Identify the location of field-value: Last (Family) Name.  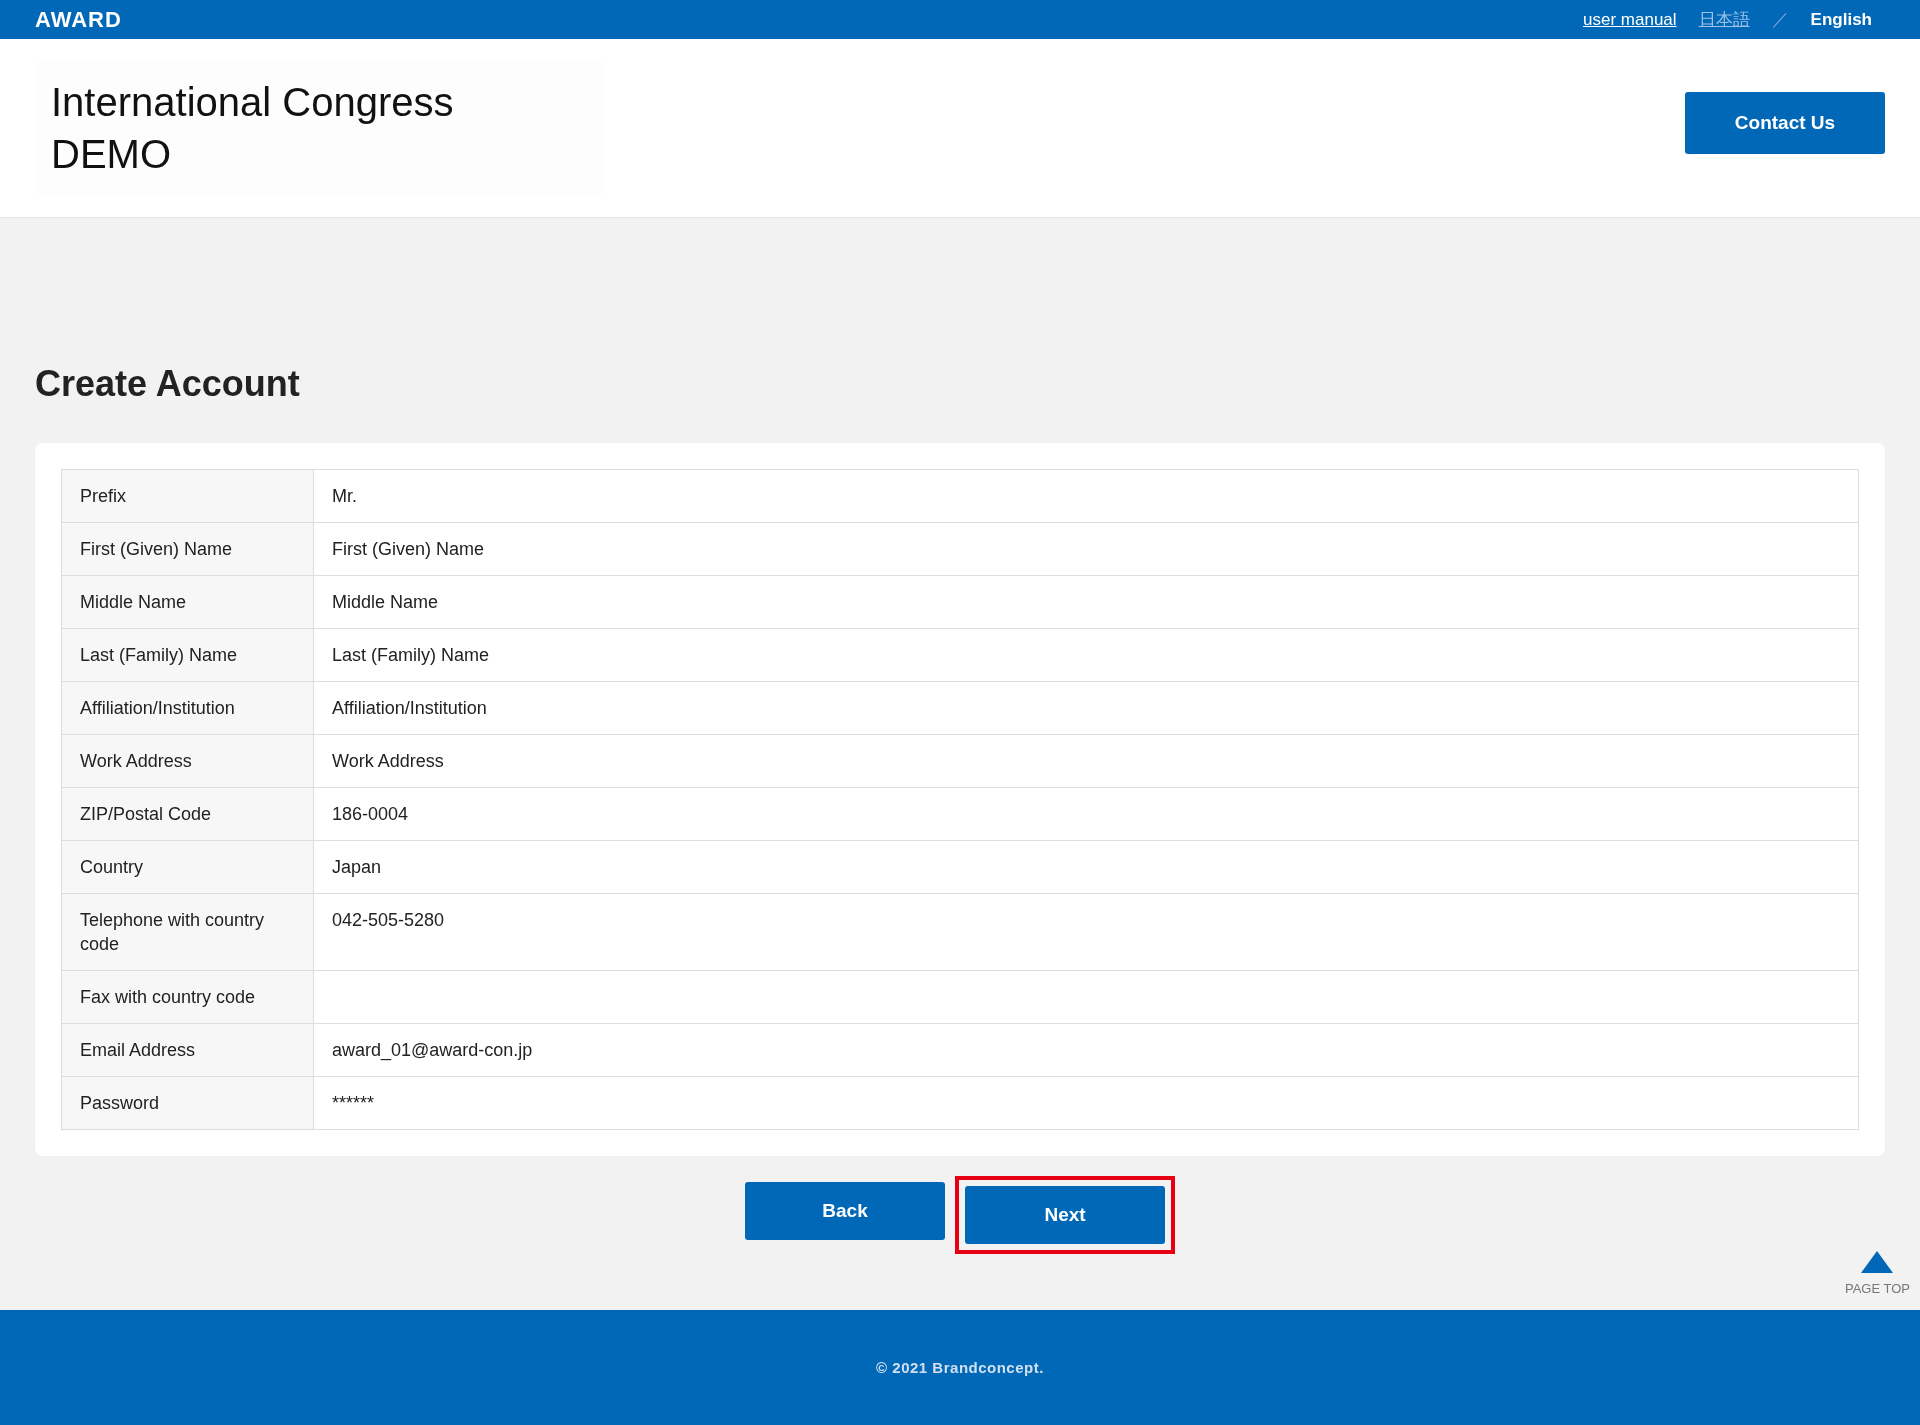
(1086, 655).